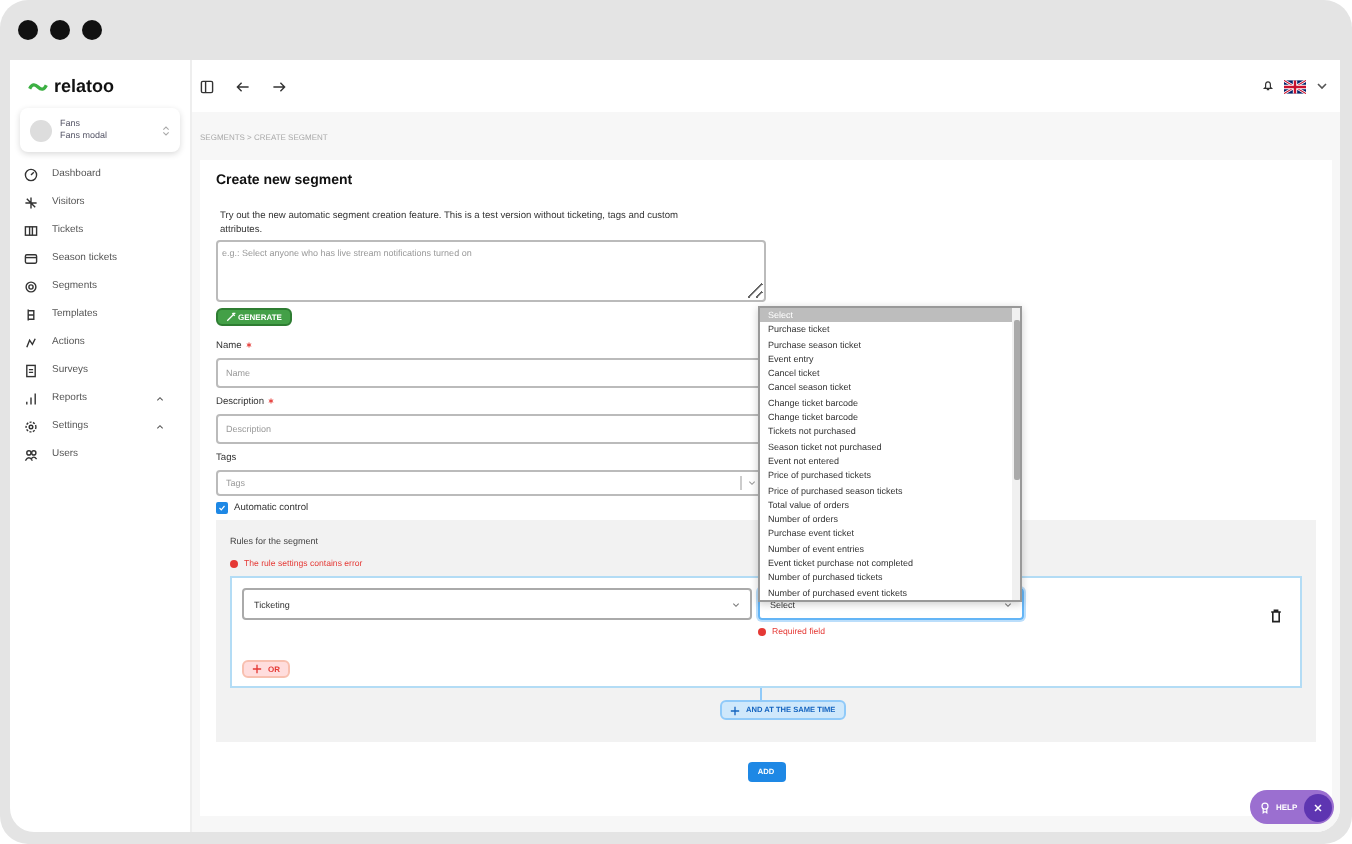 Image resolution: width=1352 pixels, height=844 pixels. I want to click on users-icon, so click(31, 454).